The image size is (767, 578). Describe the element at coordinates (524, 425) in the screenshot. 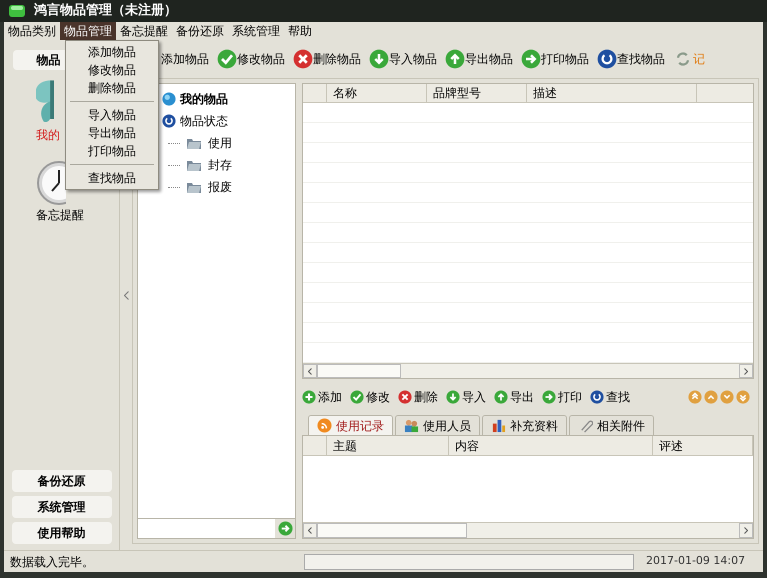

I see `tab: 补充资料` at that location.